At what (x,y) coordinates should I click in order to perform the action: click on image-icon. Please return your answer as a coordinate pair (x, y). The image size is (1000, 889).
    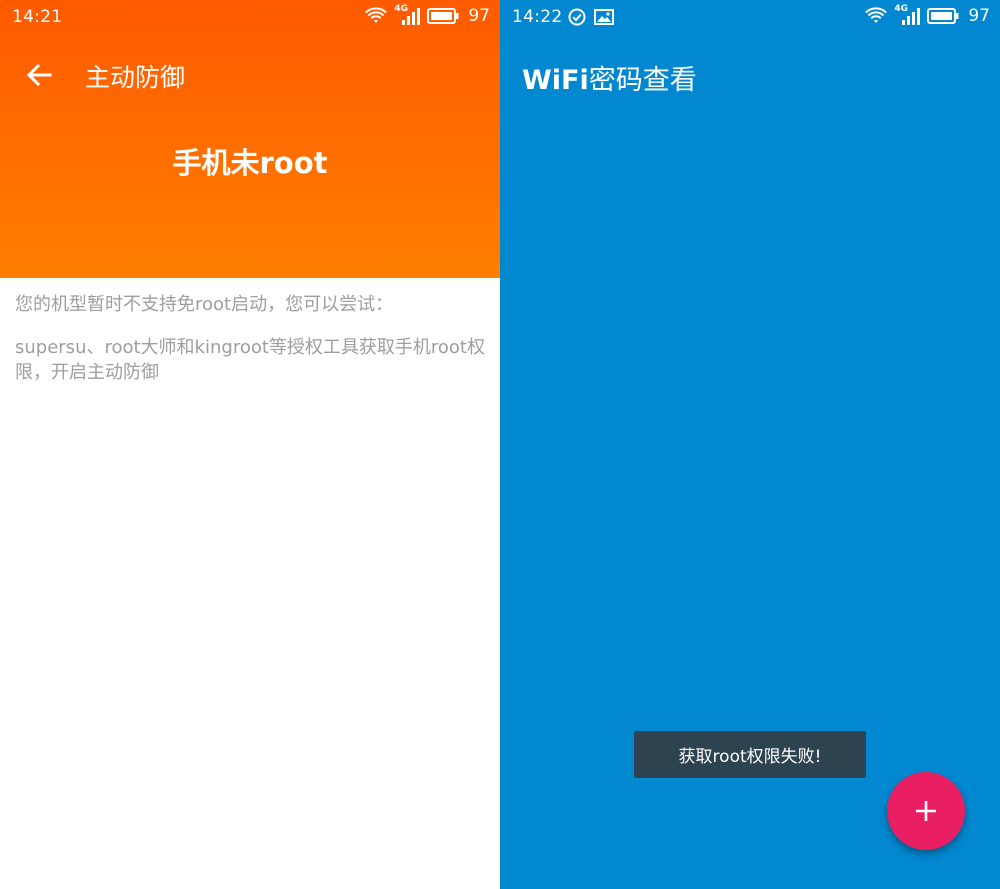
    Looking at the image, I should click on (604, 19).